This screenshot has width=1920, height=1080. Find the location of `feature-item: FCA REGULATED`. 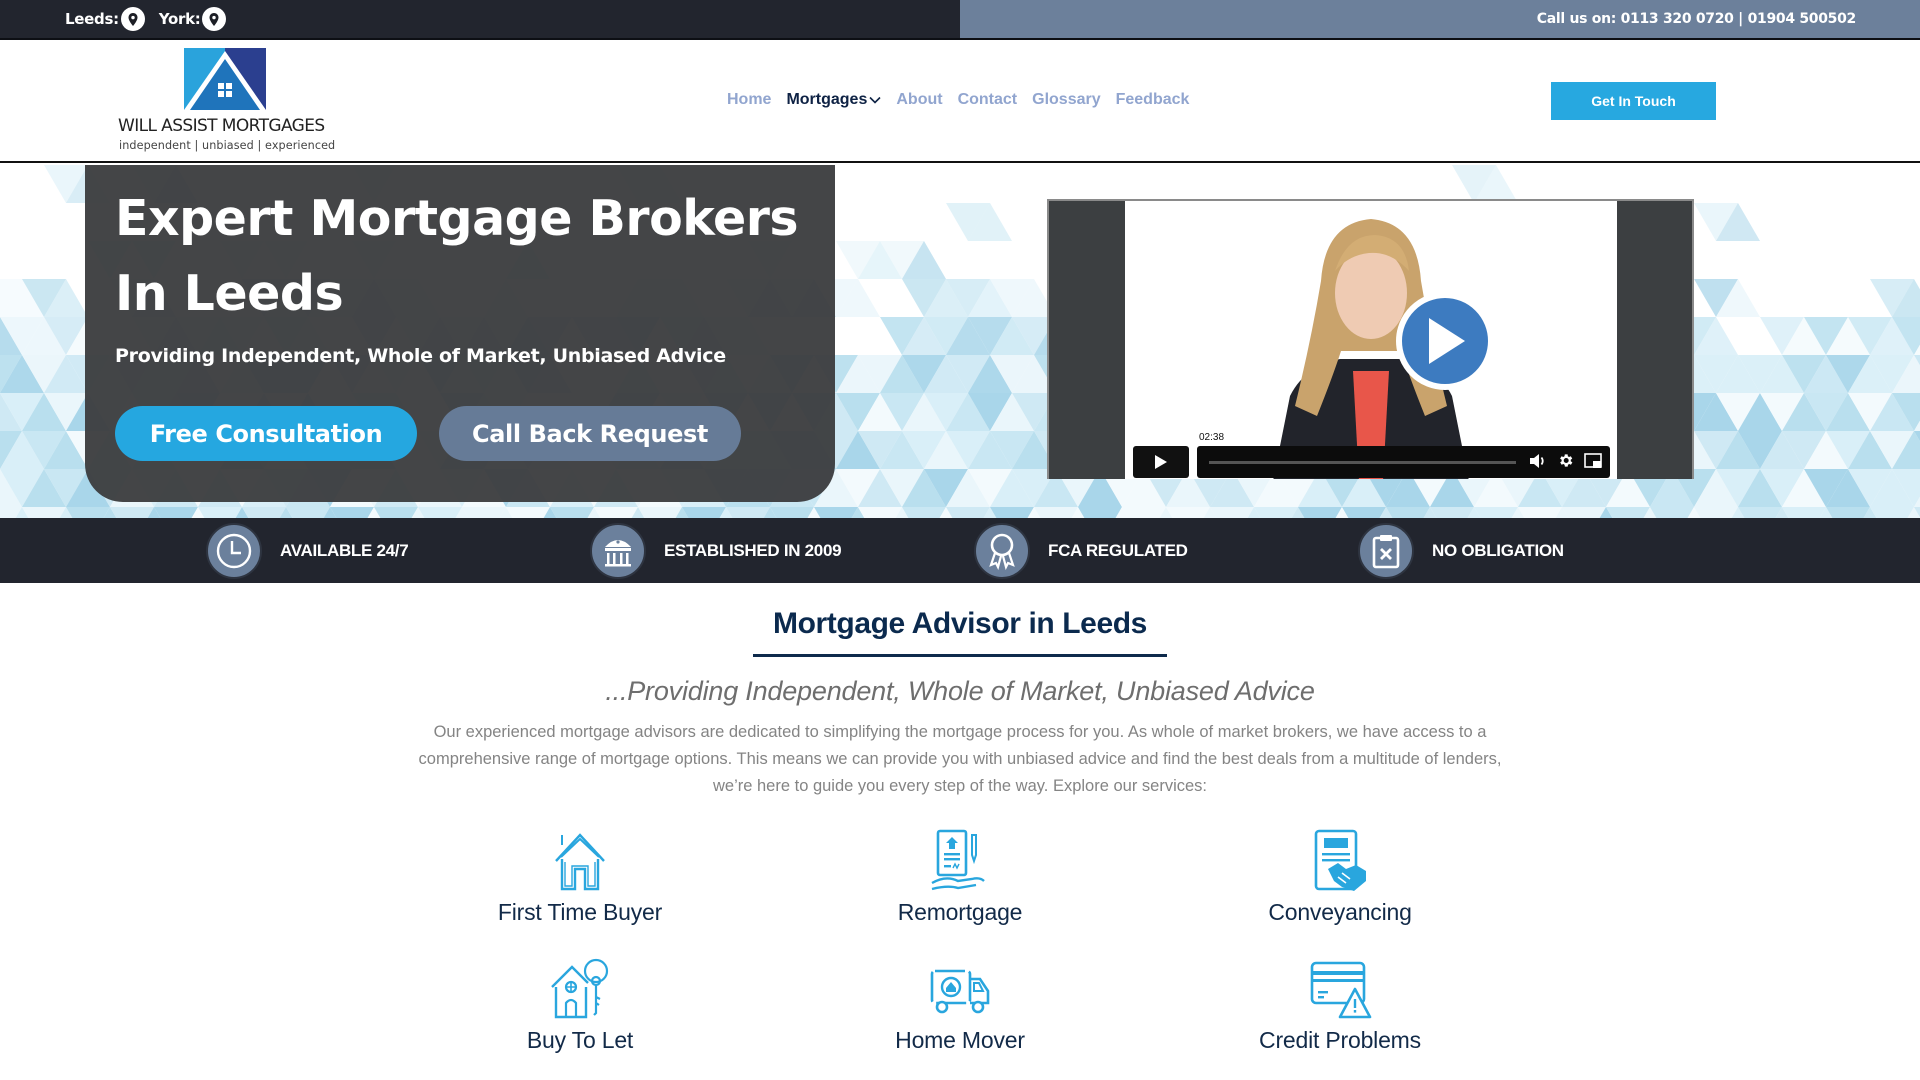

feature-item: FCA REGULATED is located at coordinates (1081, 551).